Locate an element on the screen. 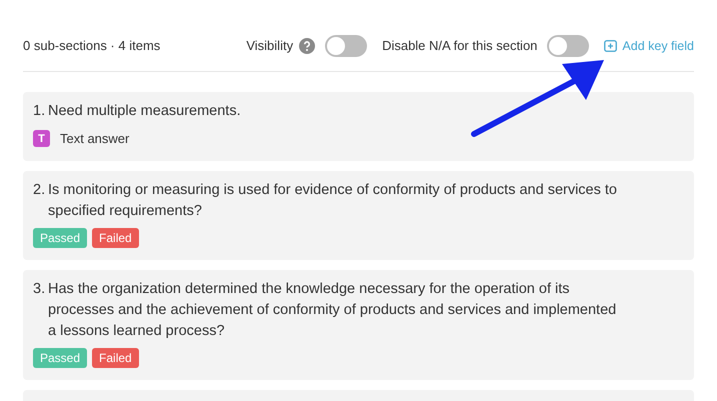  disable-na-label: Disable N/A for this section is located at coordinates (460, 46).